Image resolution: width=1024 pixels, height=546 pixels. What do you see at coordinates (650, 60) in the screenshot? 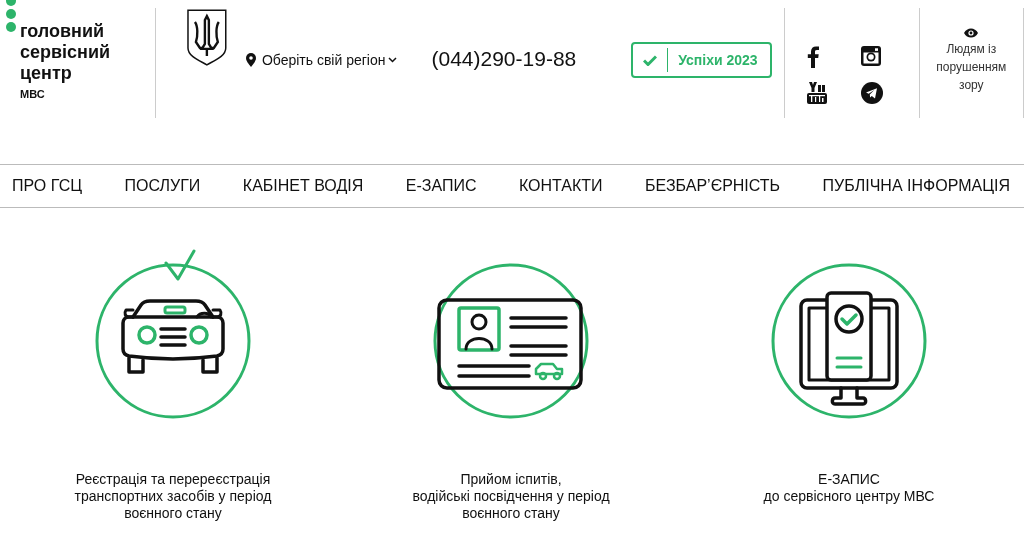
I see `check-icon` at bounding box center [650, 60].